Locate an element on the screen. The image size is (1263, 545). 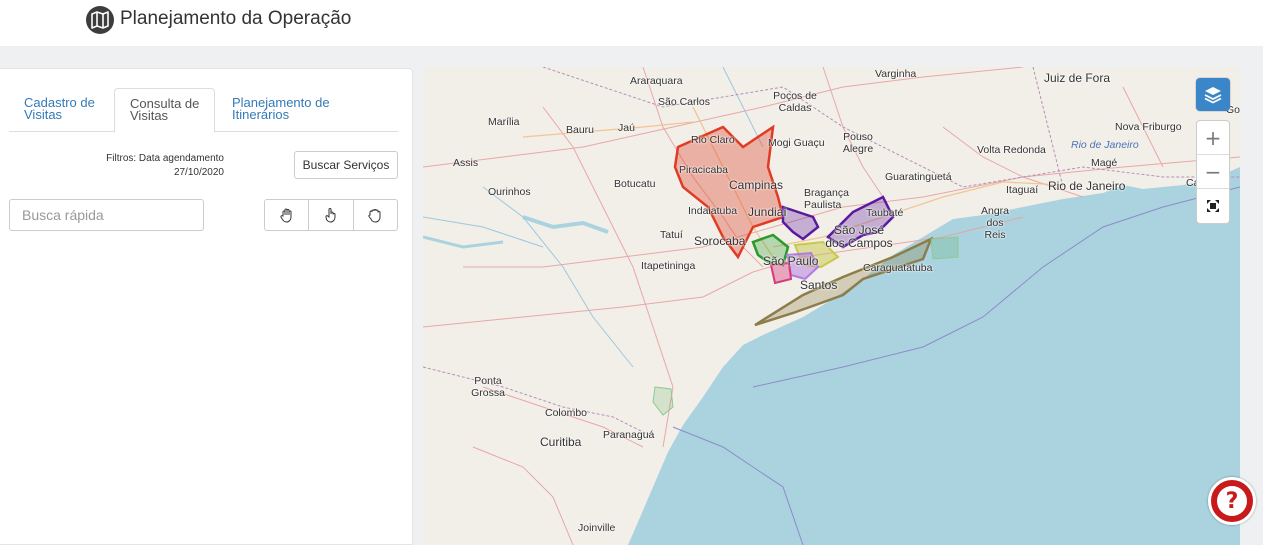
map-label: Jaú is located at coordinates (626, 128).